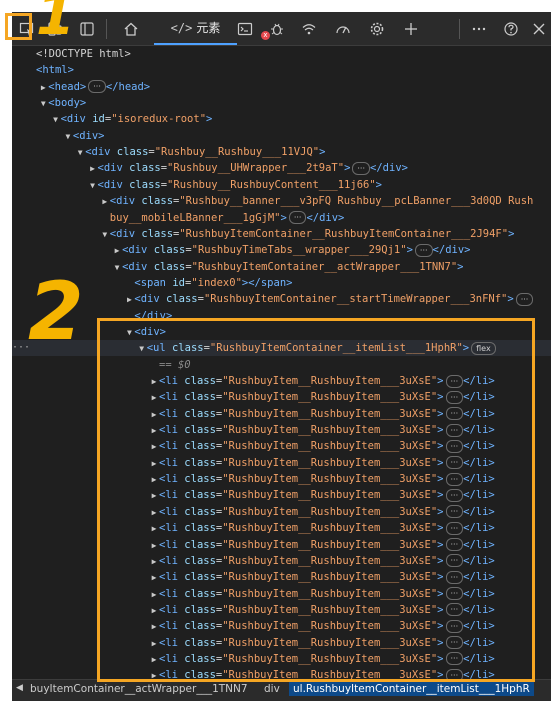  I want to click on sidebar-icon, so click(87, 29).